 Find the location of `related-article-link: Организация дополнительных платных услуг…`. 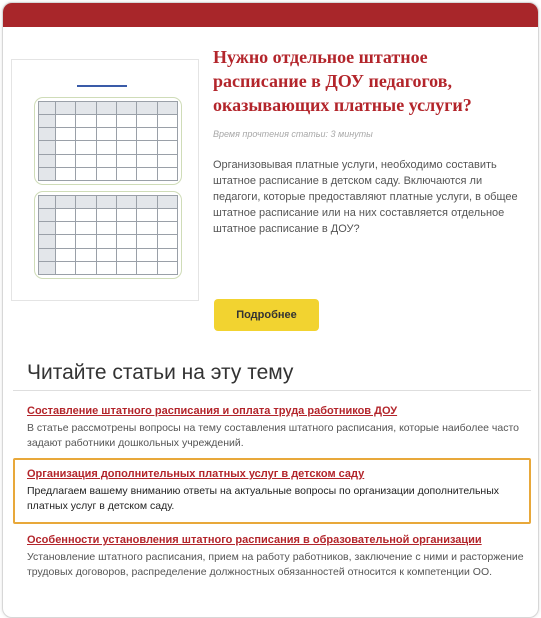

related-article-link: Организация дополнительных платных услуг… is located at coordinates (277, 474).